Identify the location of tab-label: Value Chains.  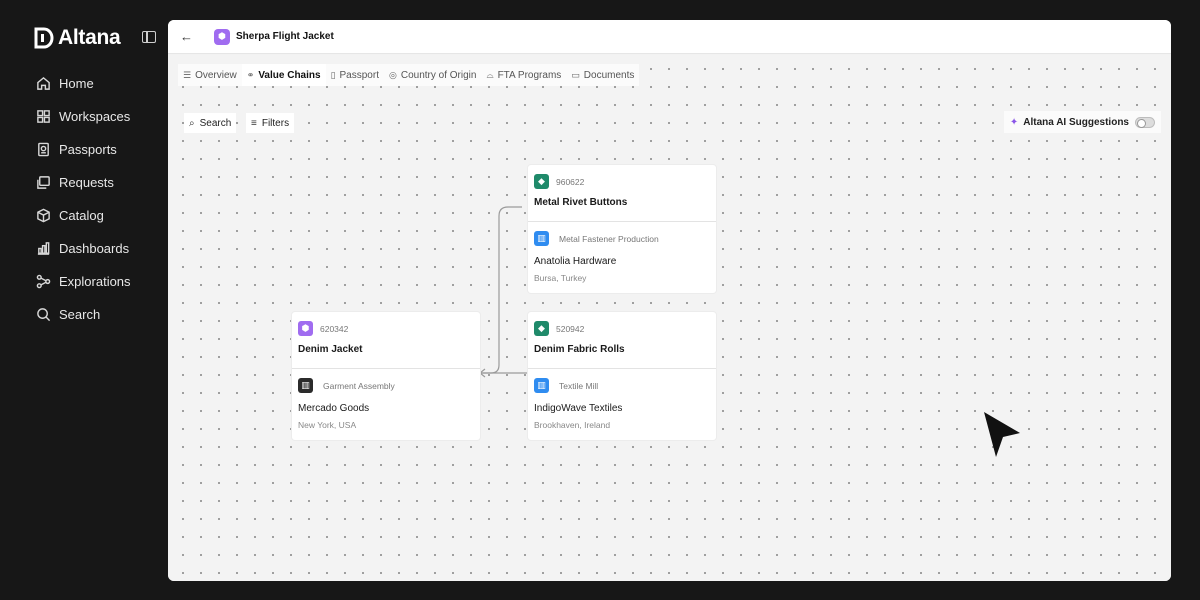
(289, 75).